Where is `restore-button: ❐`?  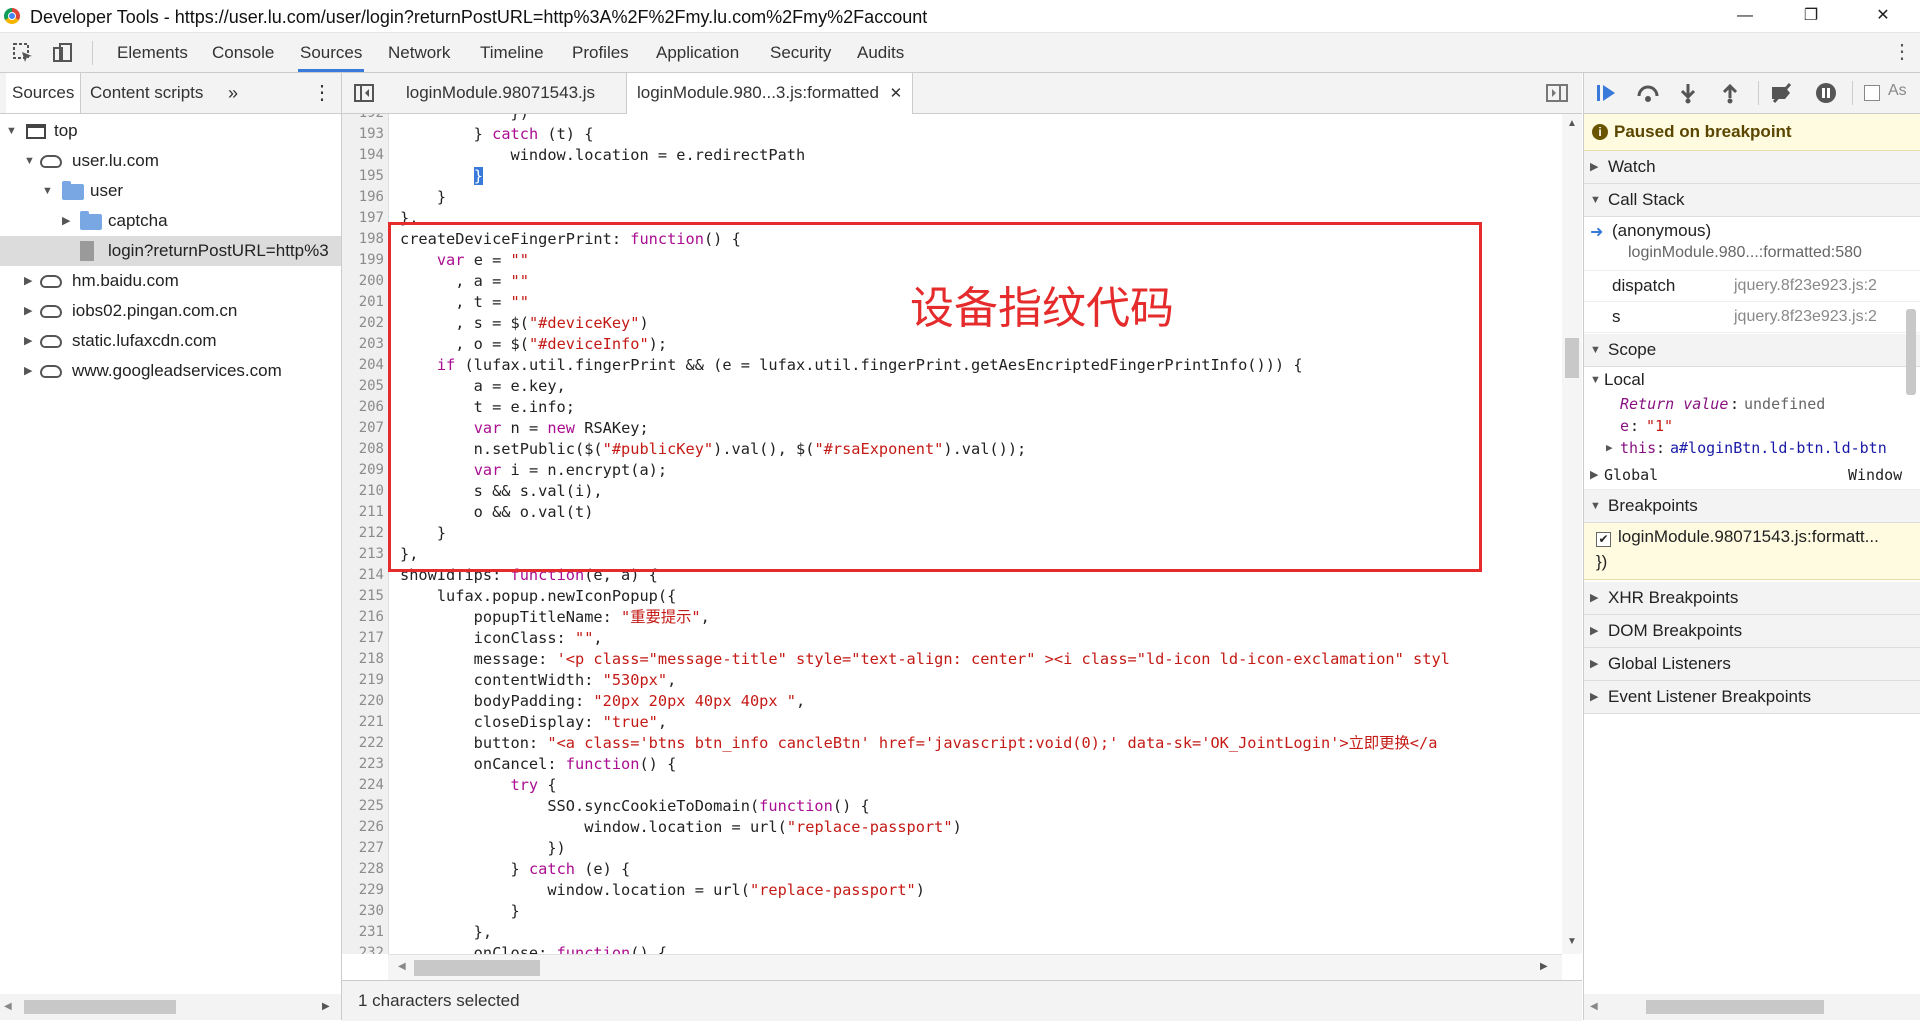
restore-button: ❐ is located at coordinates (1811, 16).